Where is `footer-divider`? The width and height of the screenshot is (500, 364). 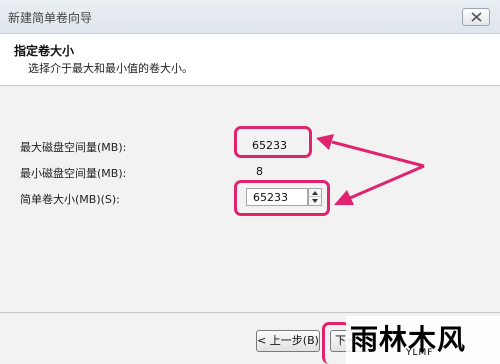 footer-divider is located at coordinates (250, 312).